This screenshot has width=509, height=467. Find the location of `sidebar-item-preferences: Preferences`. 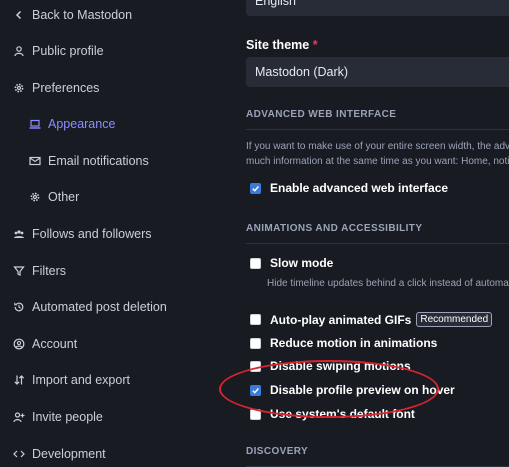

sidebar-item-preferences: Preferences is located at coordinates (55, 88).